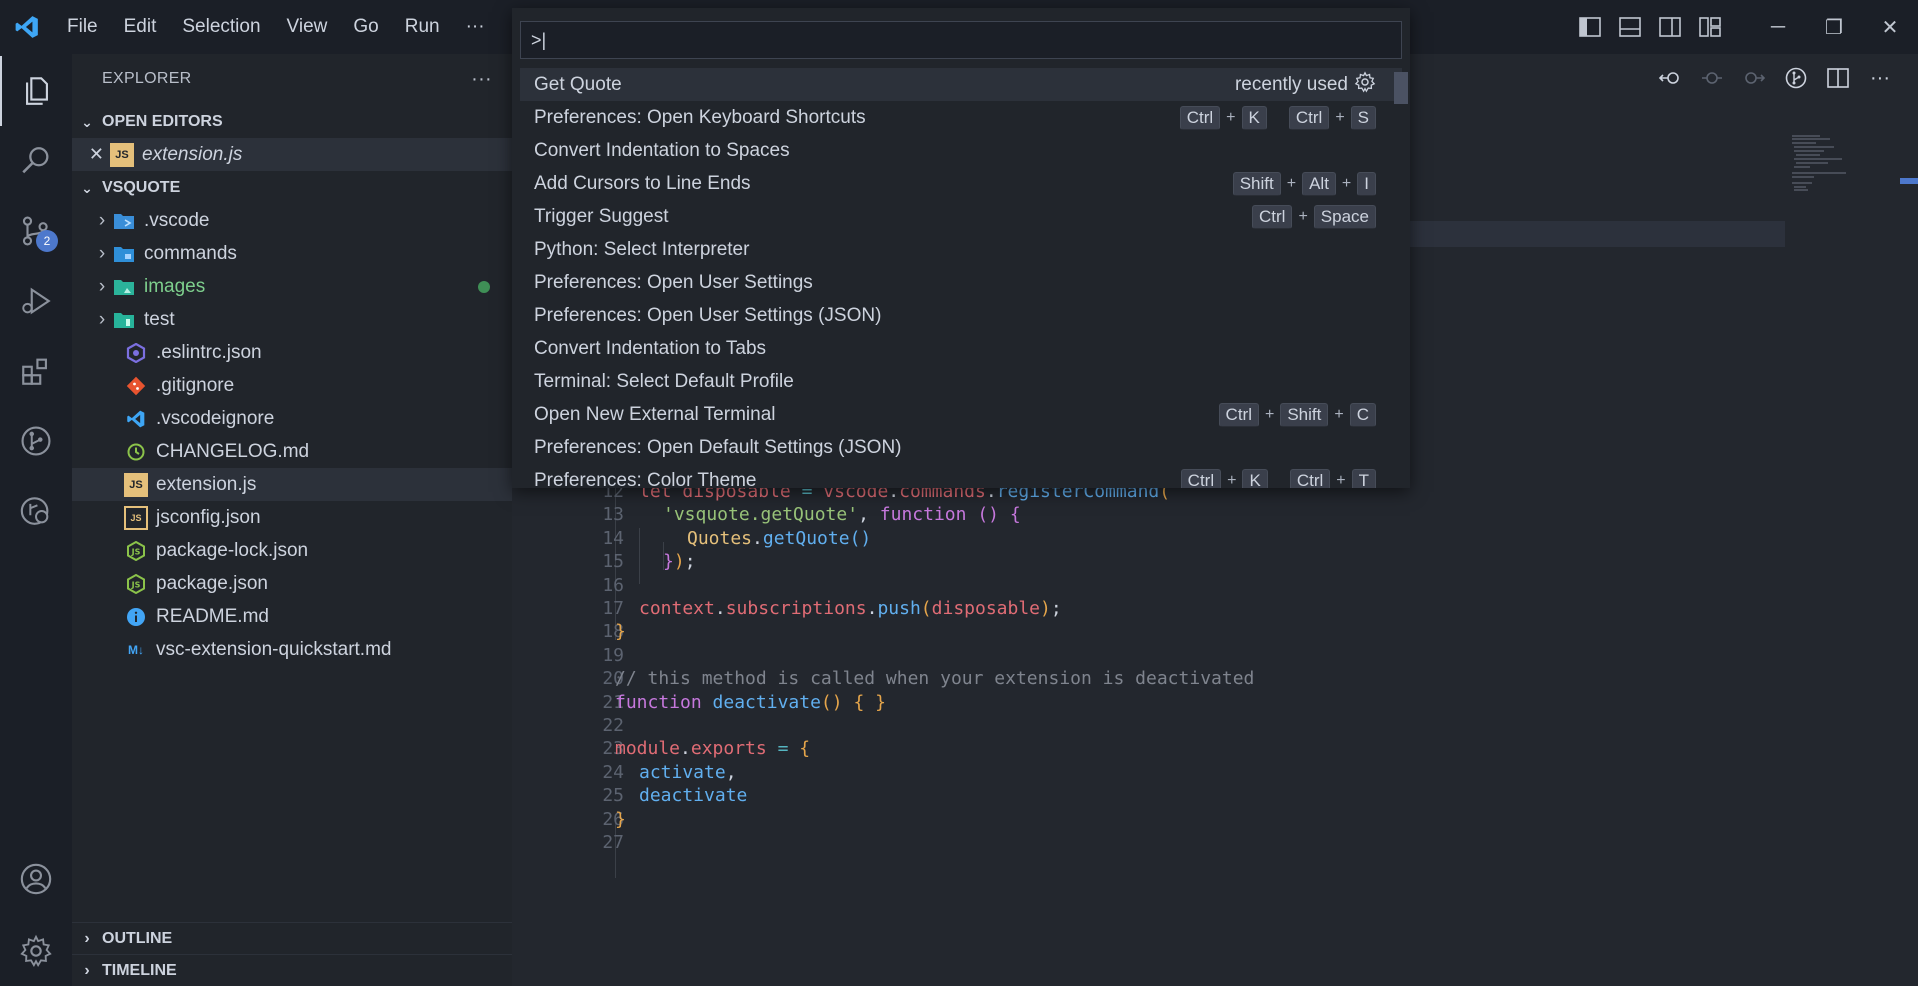  What do you see at coordinates (1670, 78) in the screenshot?
I see `go-back-icon` at bounding box center [1670, 78].